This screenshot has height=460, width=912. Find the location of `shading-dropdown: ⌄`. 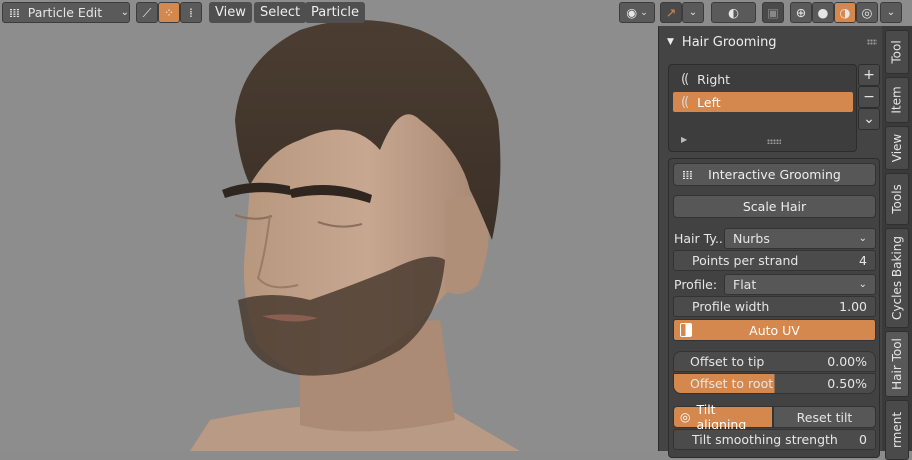

shading-dropdown: ⌄ is located at coordinates (891, 12).